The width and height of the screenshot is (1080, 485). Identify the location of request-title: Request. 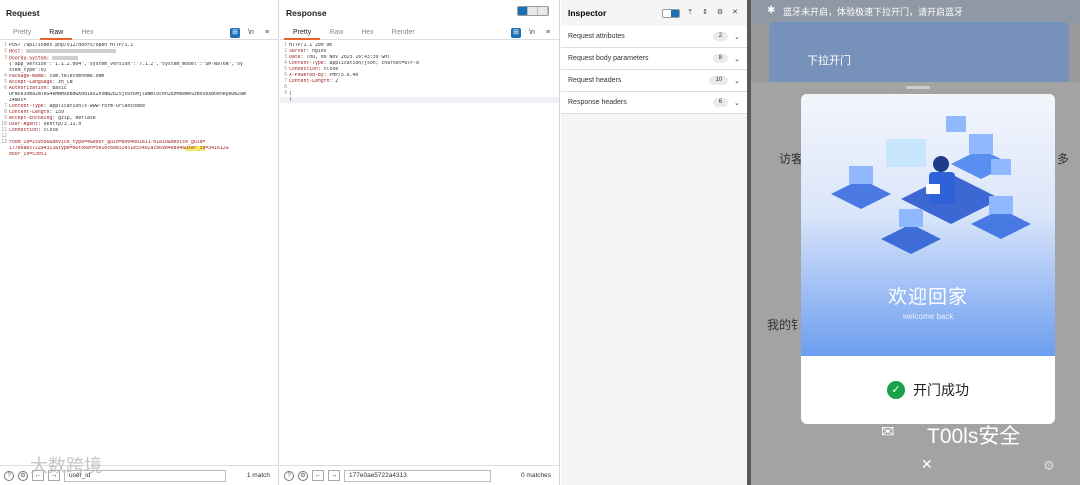
(23, 13).